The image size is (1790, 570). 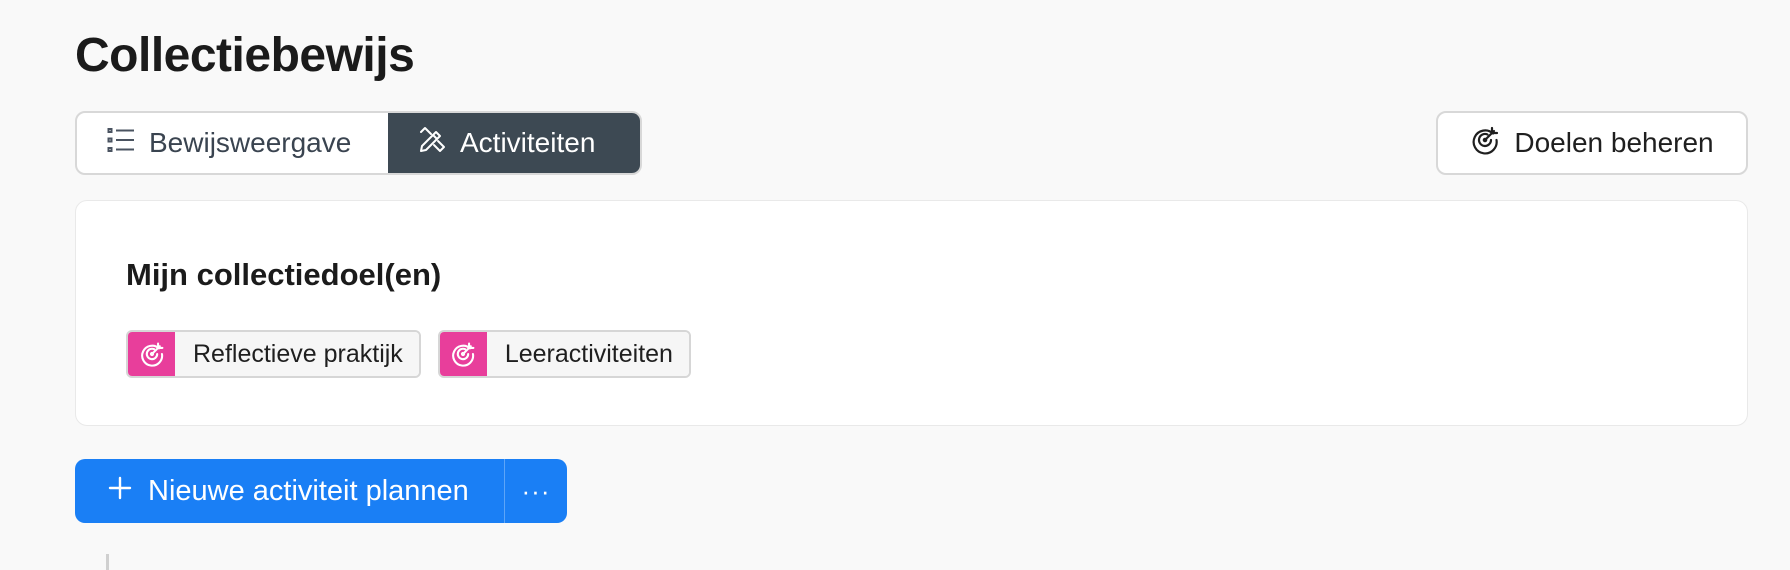 I want to click on new-activity-label: Nieuwe activiteit plannen, so click(x=308, y=490).